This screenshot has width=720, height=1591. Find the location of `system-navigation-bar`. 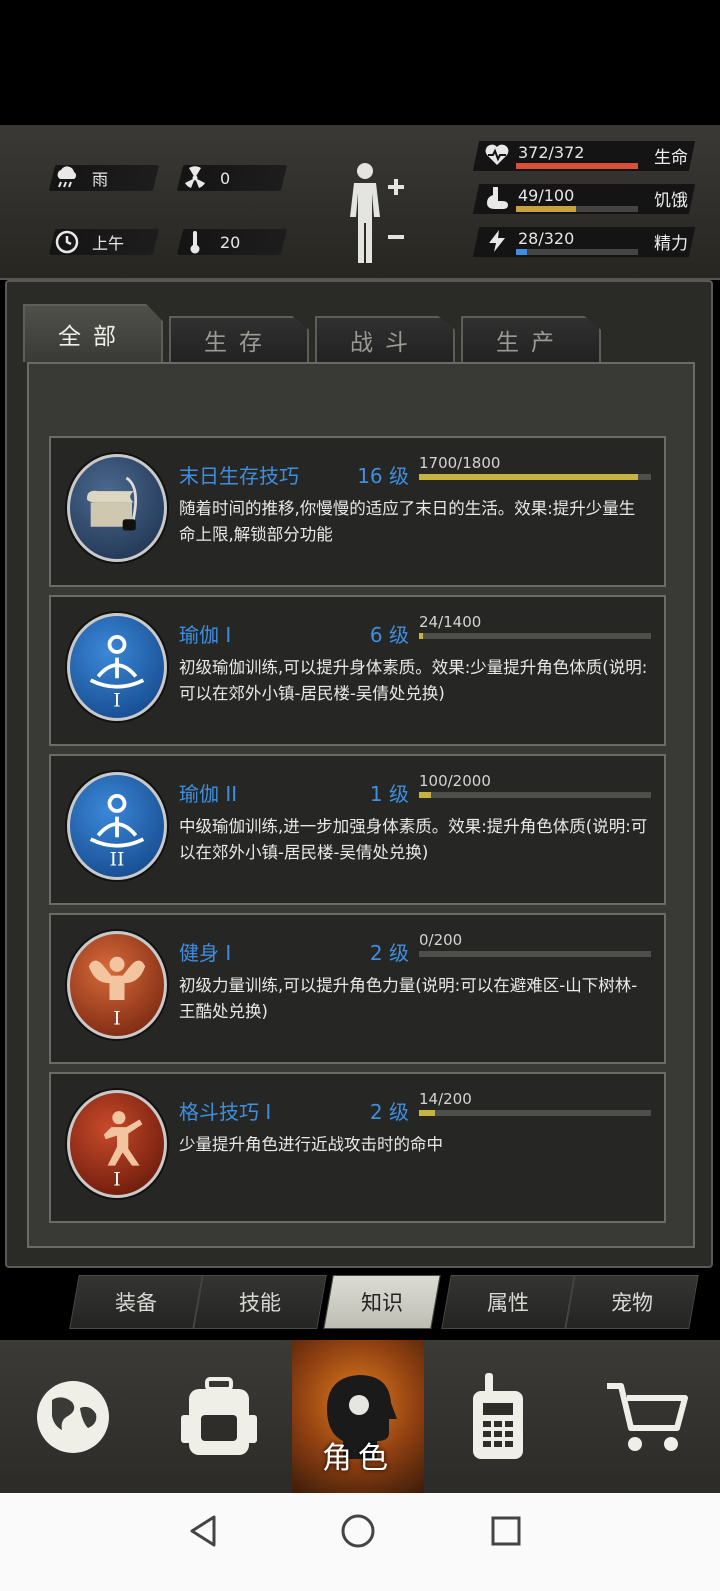

system-navigation-bar is located at coordinates (360, 1542).